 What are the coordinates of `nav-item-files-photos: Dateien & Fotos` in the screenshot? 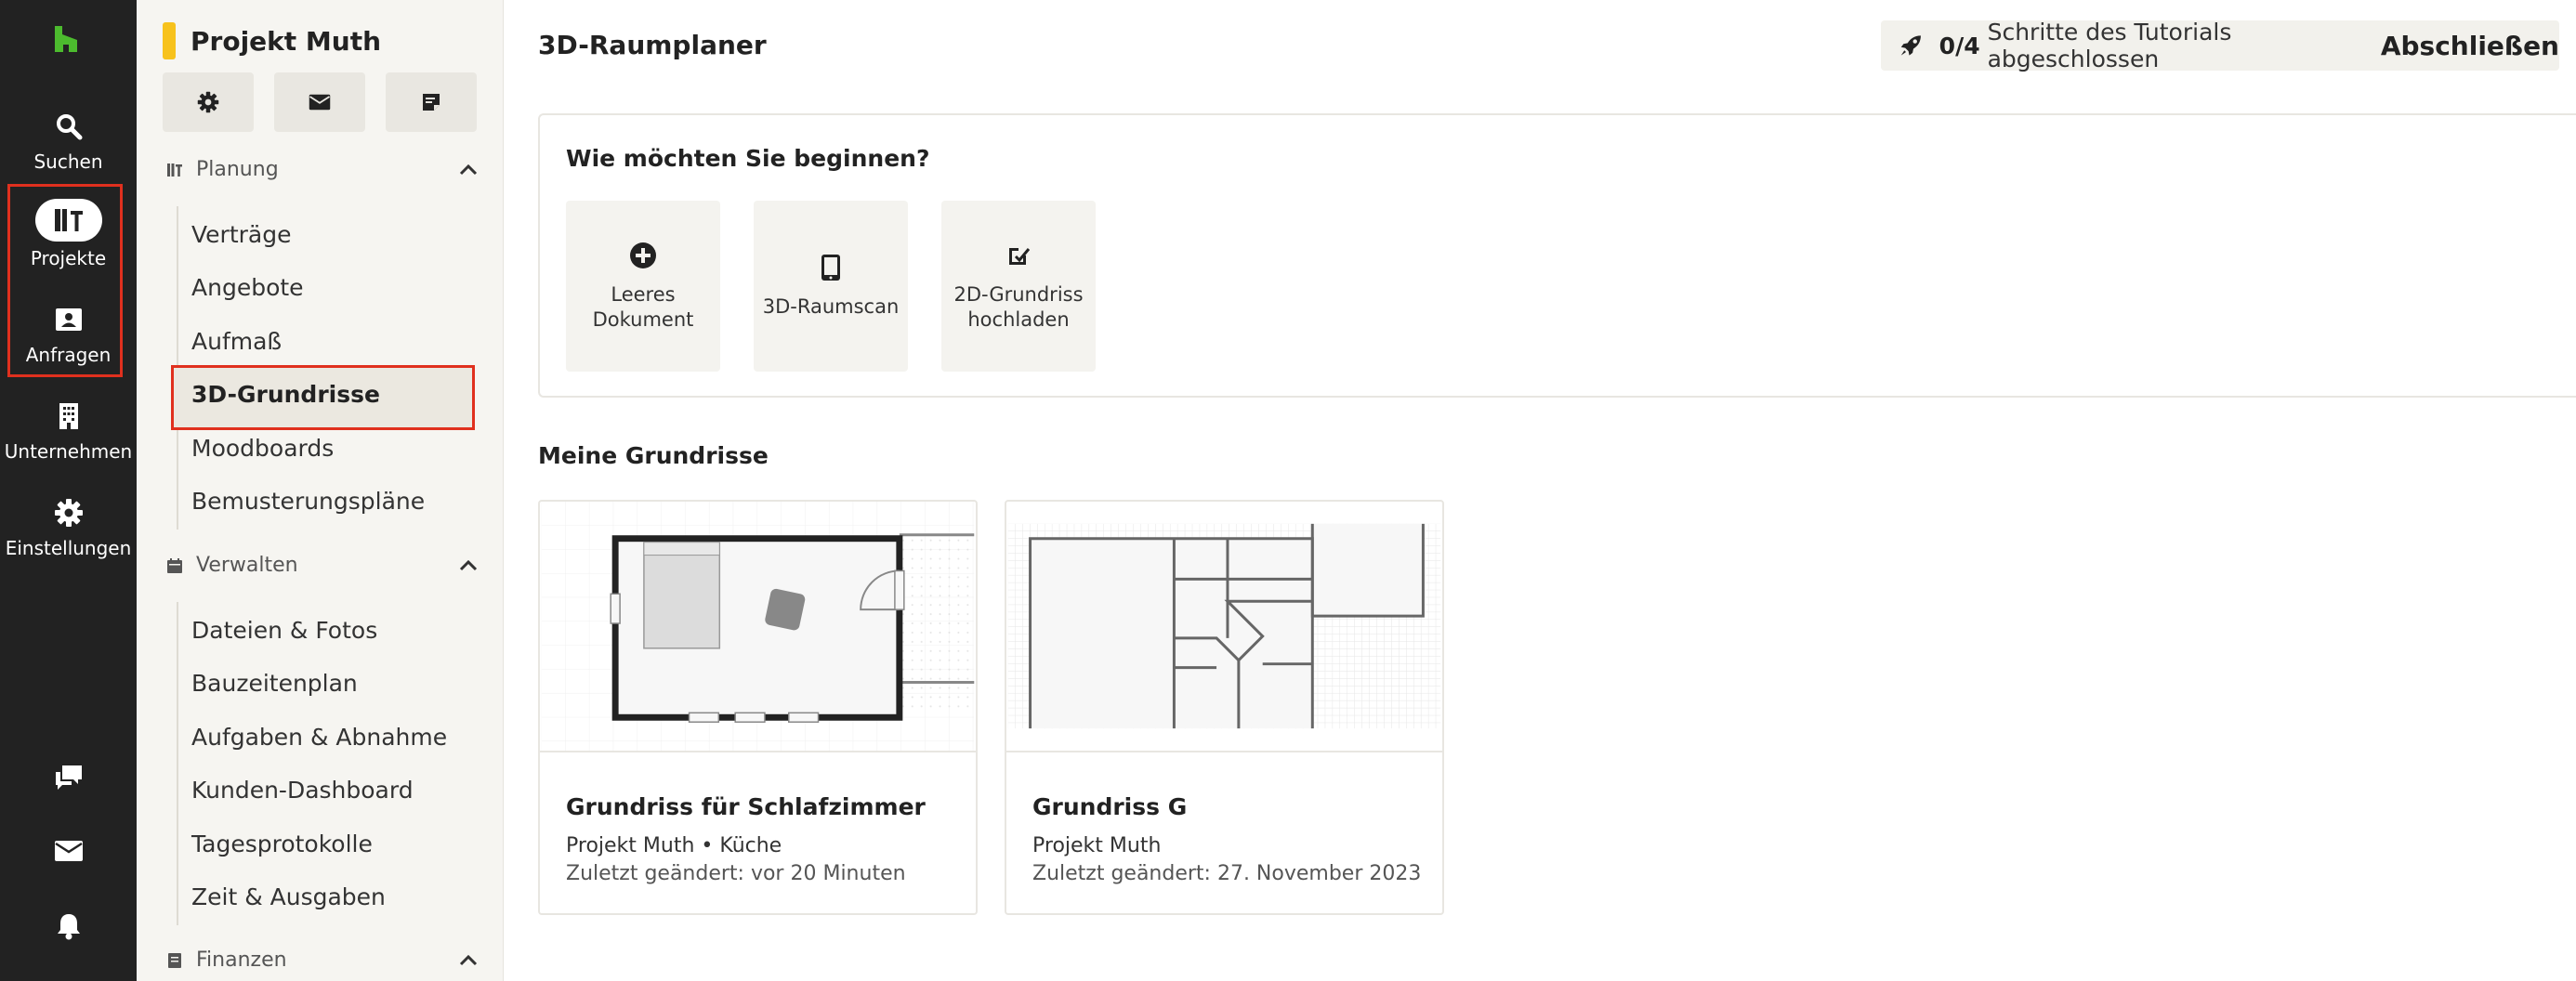 It's located at (340, 630).